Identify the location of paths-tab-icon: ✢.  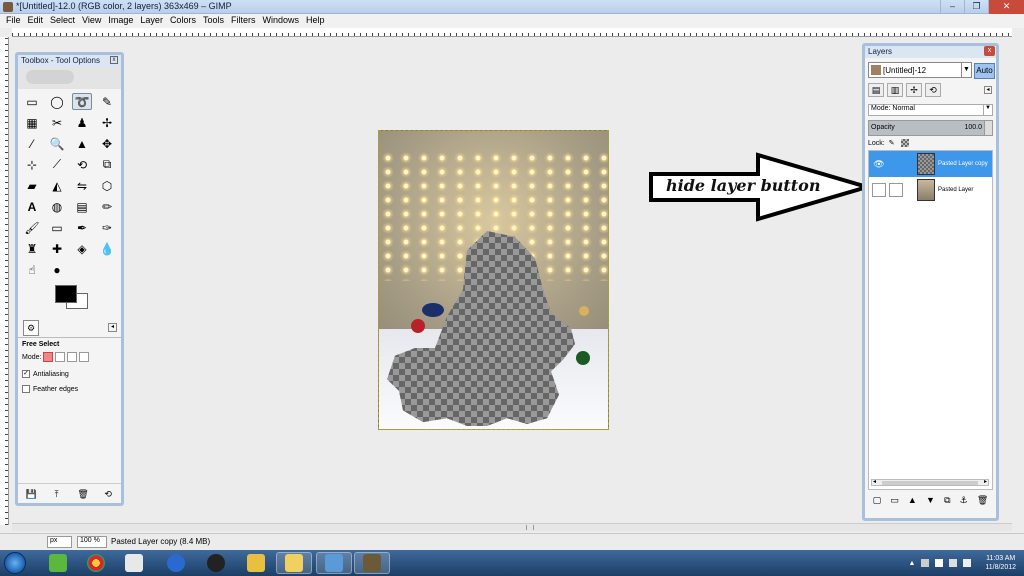
(914, 90).